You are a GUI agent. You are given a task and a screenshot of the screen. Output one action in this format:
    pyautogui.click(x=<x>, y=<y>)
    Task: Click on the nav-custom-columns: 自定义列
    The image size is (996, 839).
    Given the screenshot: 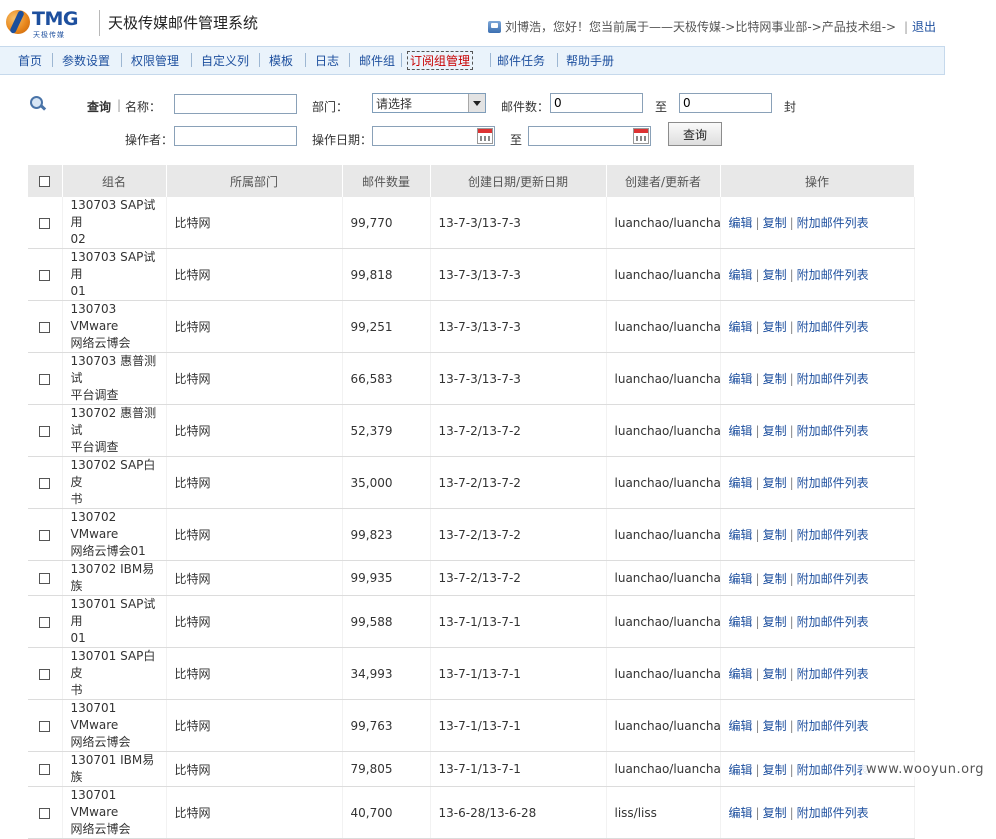 What is the action you would take?
    pyautogui.click(x=225, y=60)
    